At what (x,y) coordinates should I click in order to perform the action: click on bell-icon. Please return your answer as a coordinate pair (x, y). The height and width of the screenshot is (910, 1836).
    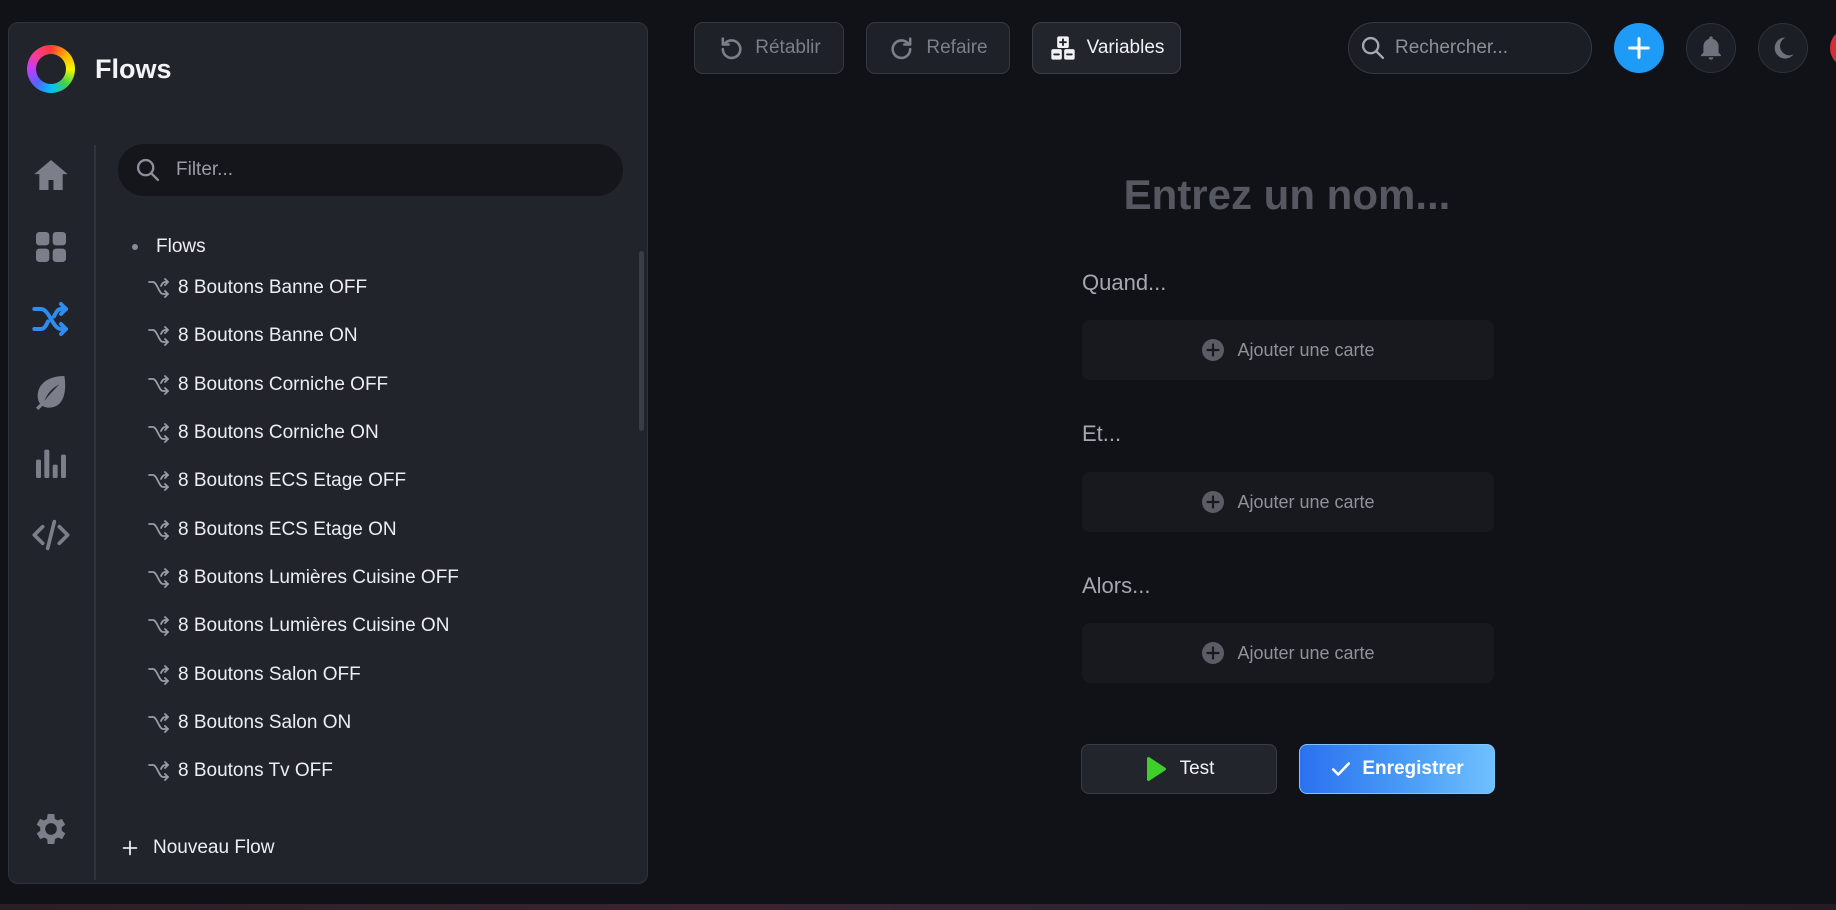
    Looking at the image, I should click on (1711, 48).